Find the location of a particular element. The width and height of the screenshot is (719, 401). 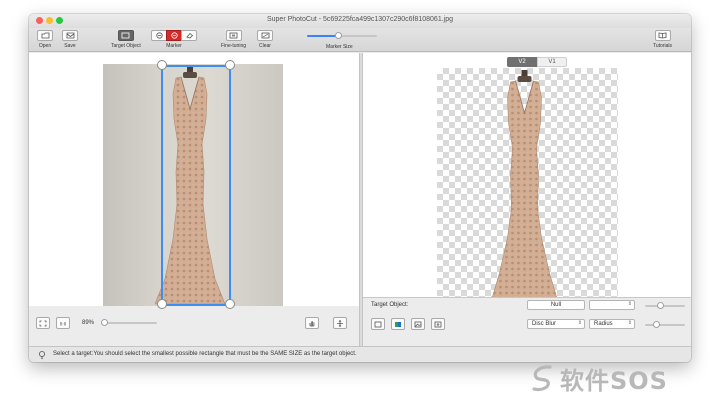

transparent-background is located at coordinates (527, 184).